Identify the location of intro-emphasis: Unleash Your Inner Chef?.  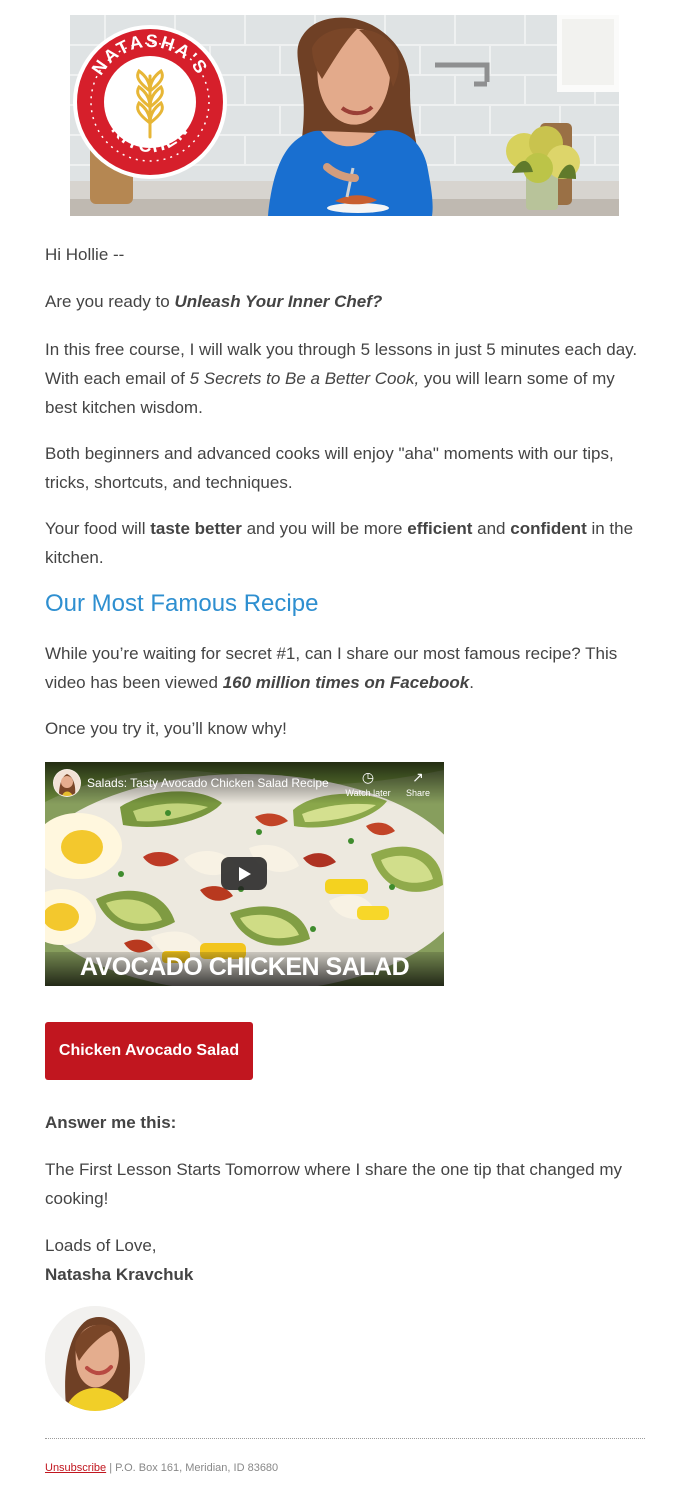
(278, 301).